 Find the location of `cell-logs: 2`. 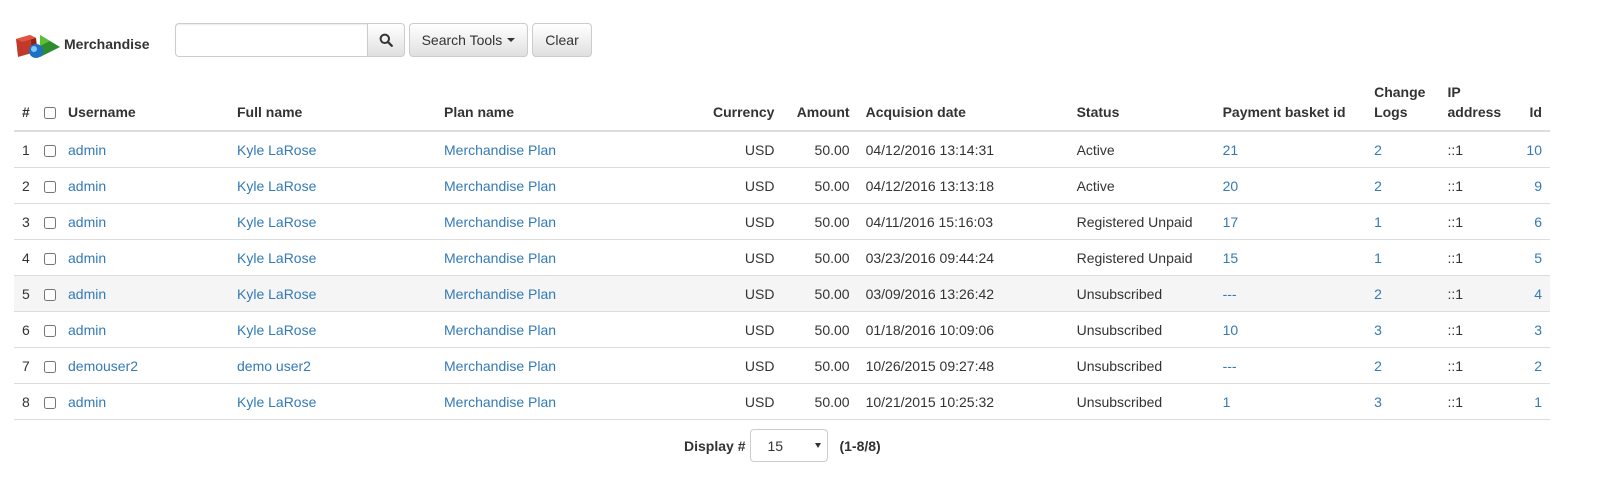

cell-logs: 2 is located at coordinates (1403, 185).